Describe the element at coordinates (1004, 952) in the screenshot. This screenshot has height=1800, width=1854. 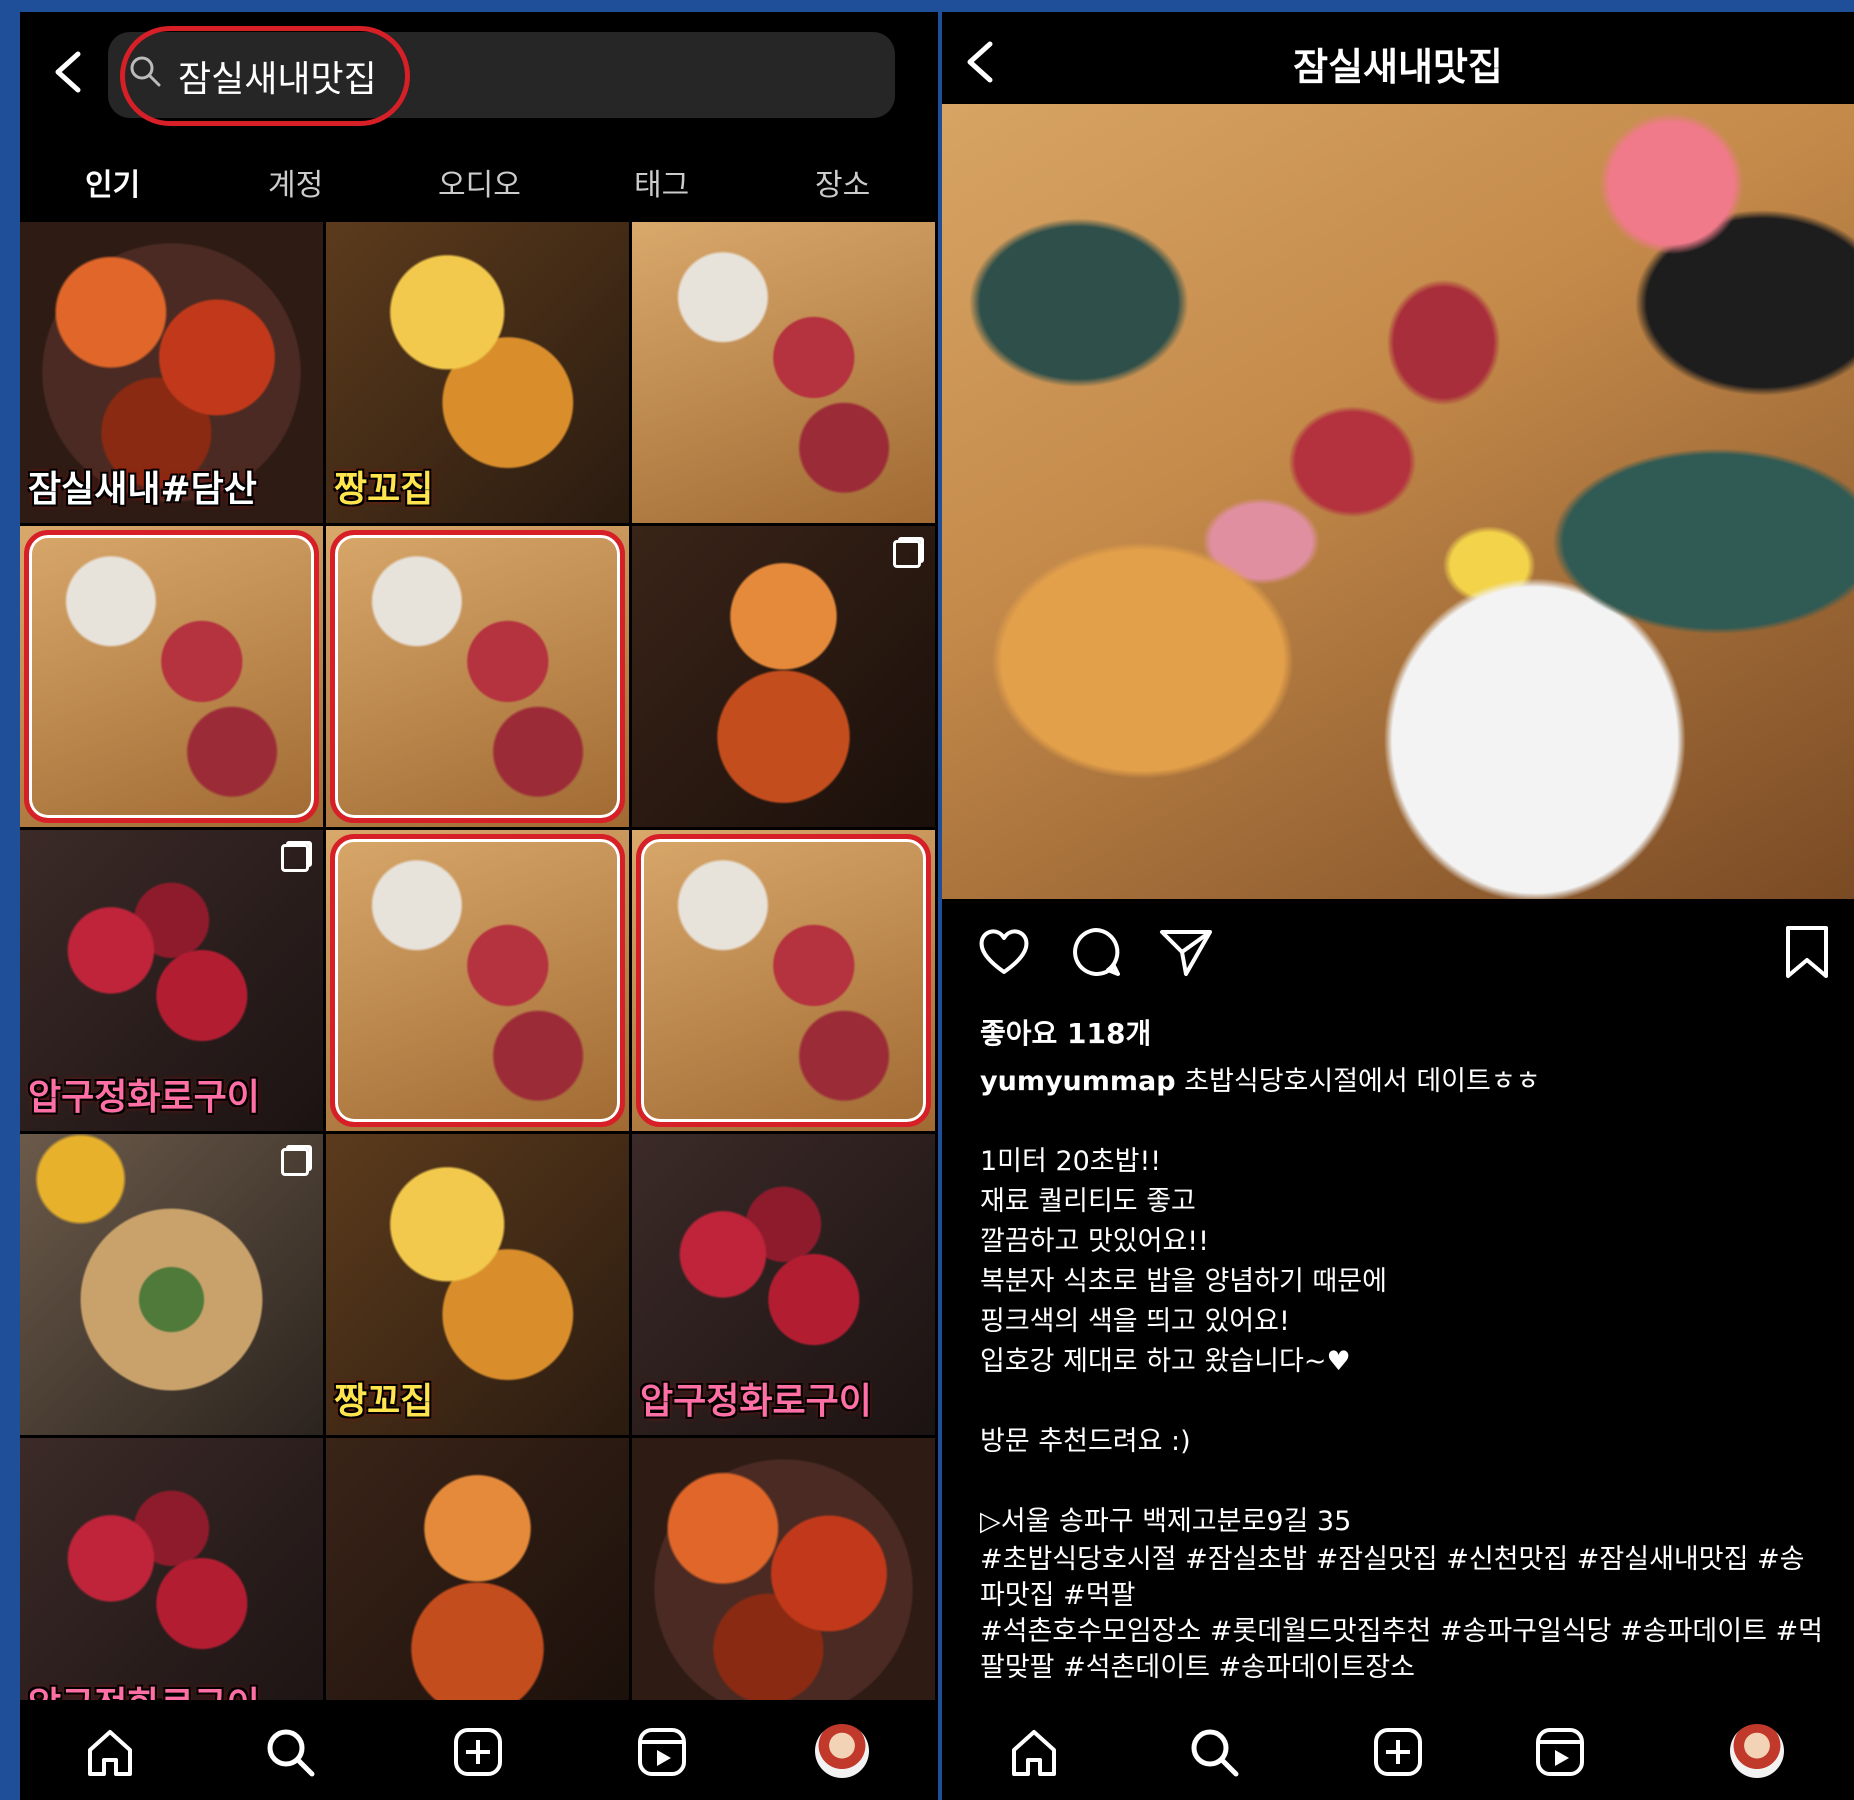
I see `like-heart-icon` at that location.